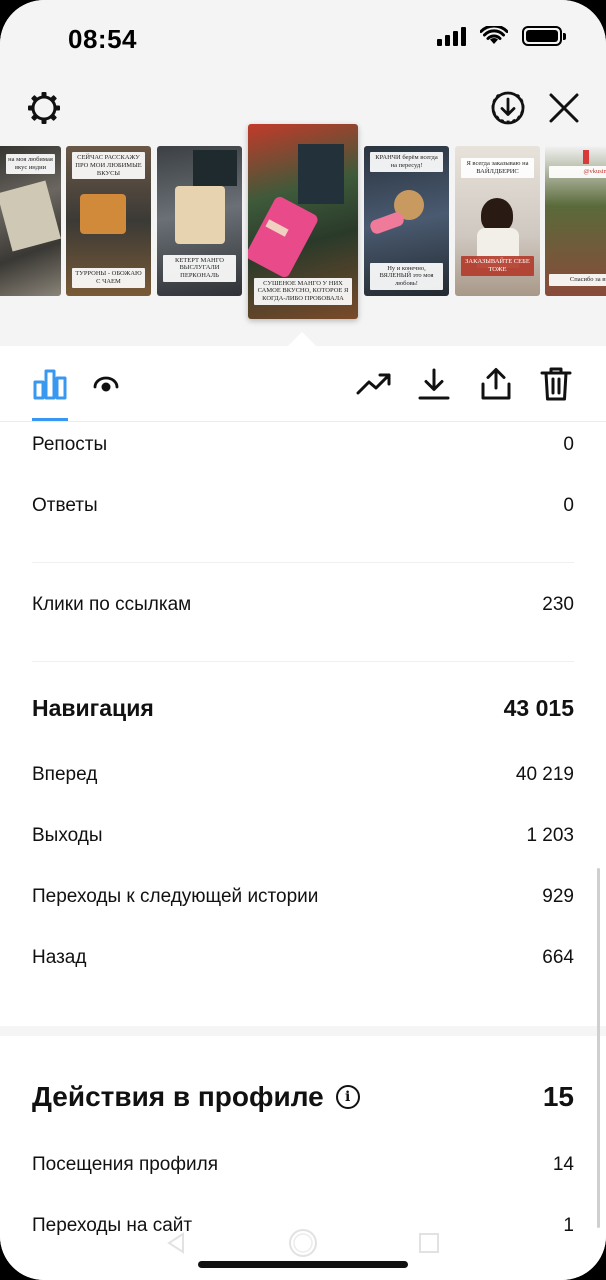 This screenshot has height=1280, width=606. I want to click on stat-value: 40 219, so click(544, 774).